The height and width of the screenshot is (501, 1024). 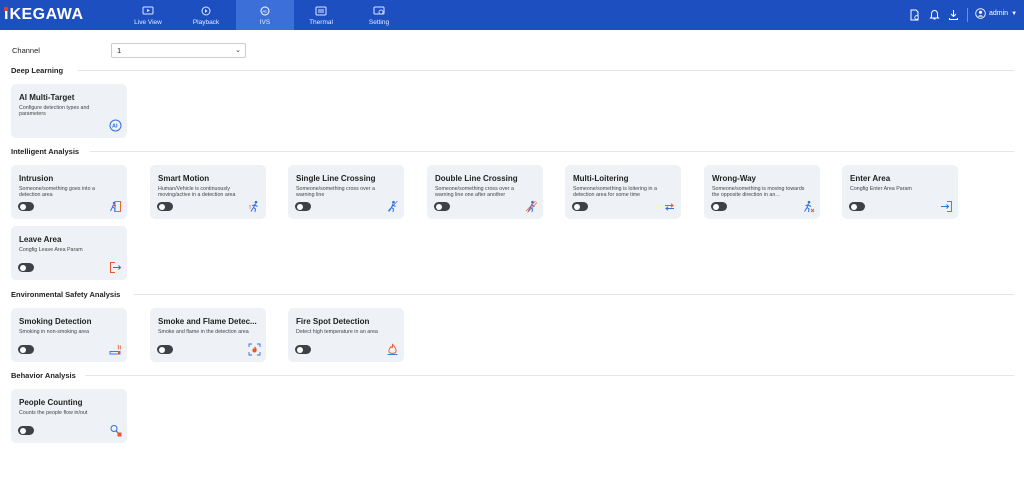 I want to click on bell-icon, so click(x=934, y=15).